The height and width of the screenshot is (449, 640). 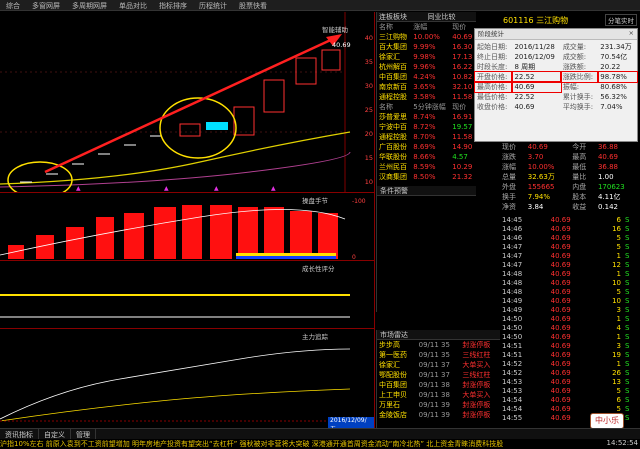 What do you see at coordinates (13, 5) in the screenshot?
I see `menu-item: 综合` at bounding box center [13, 5].